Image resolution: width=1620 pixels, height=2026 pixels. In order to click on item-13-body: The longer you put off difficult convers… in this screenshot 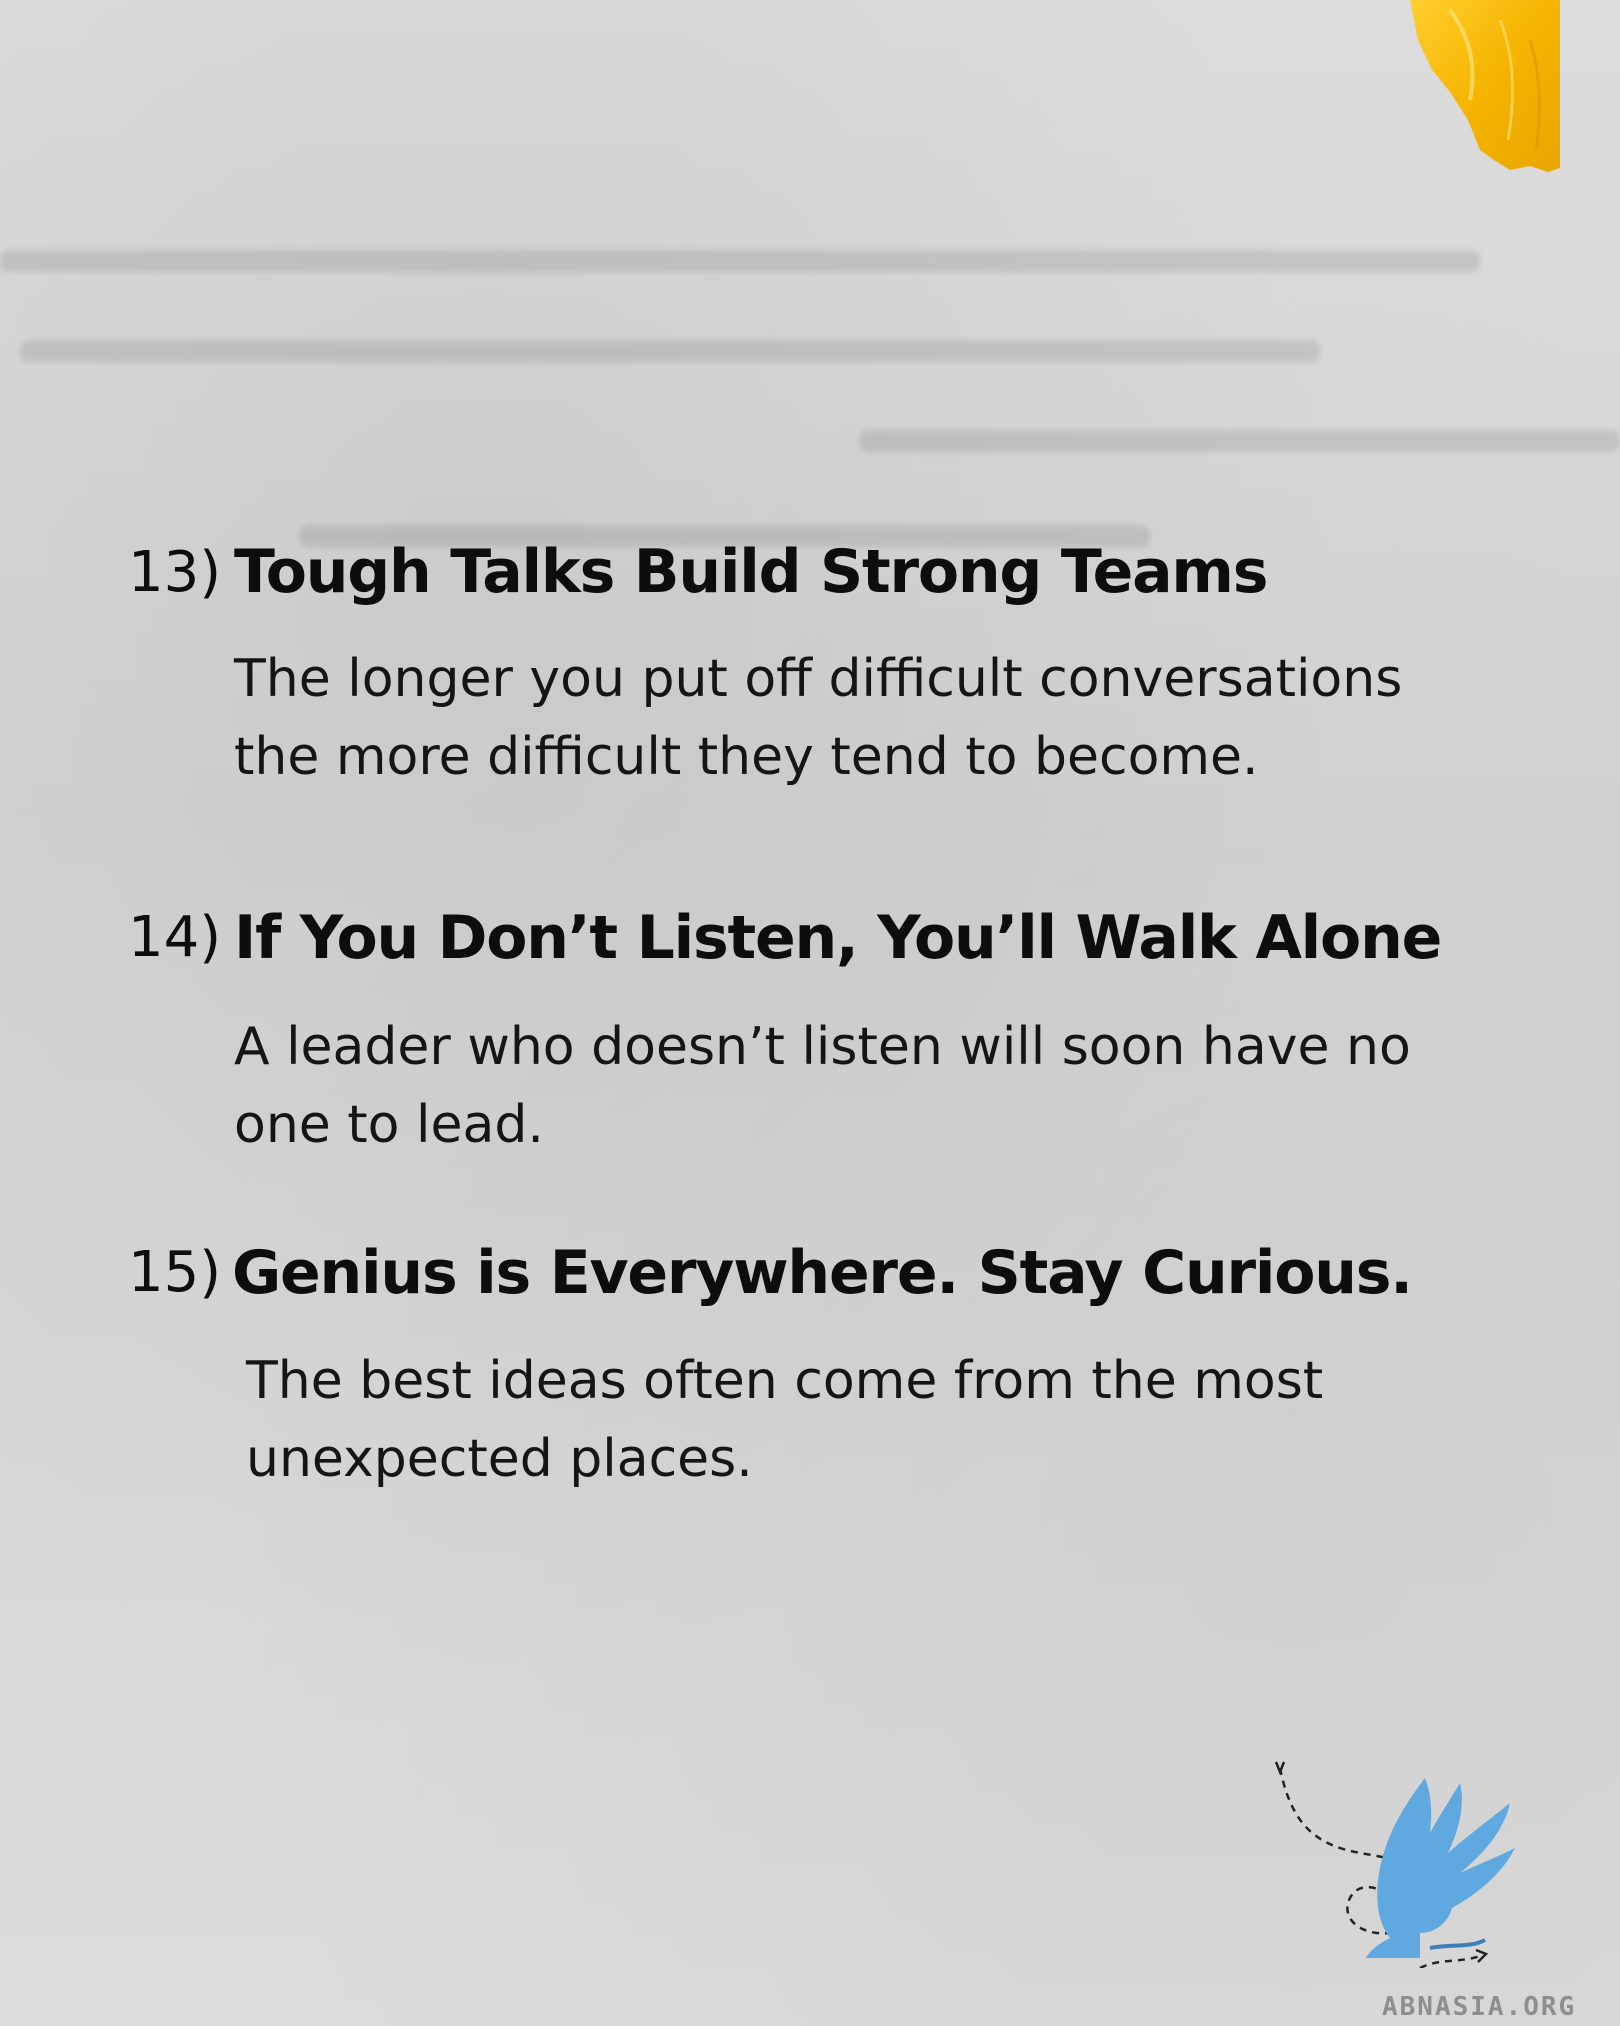, I will do `click(818, 718)`.